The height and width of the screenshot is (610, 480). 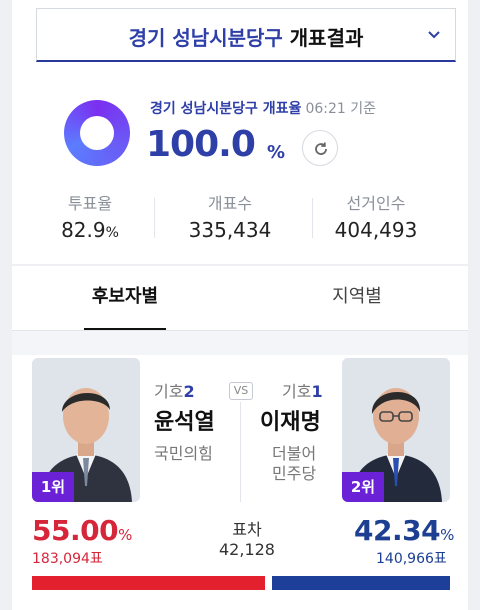 I want to click on stat-value: 404,493, so click(x=376, y=230).